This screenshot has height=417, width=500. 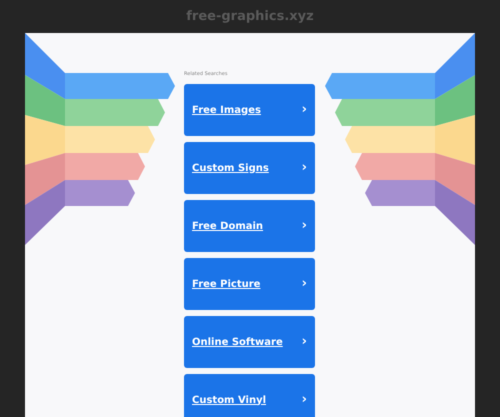 I want to click on search-link: Online Software ›, so click(x=249, y=342).